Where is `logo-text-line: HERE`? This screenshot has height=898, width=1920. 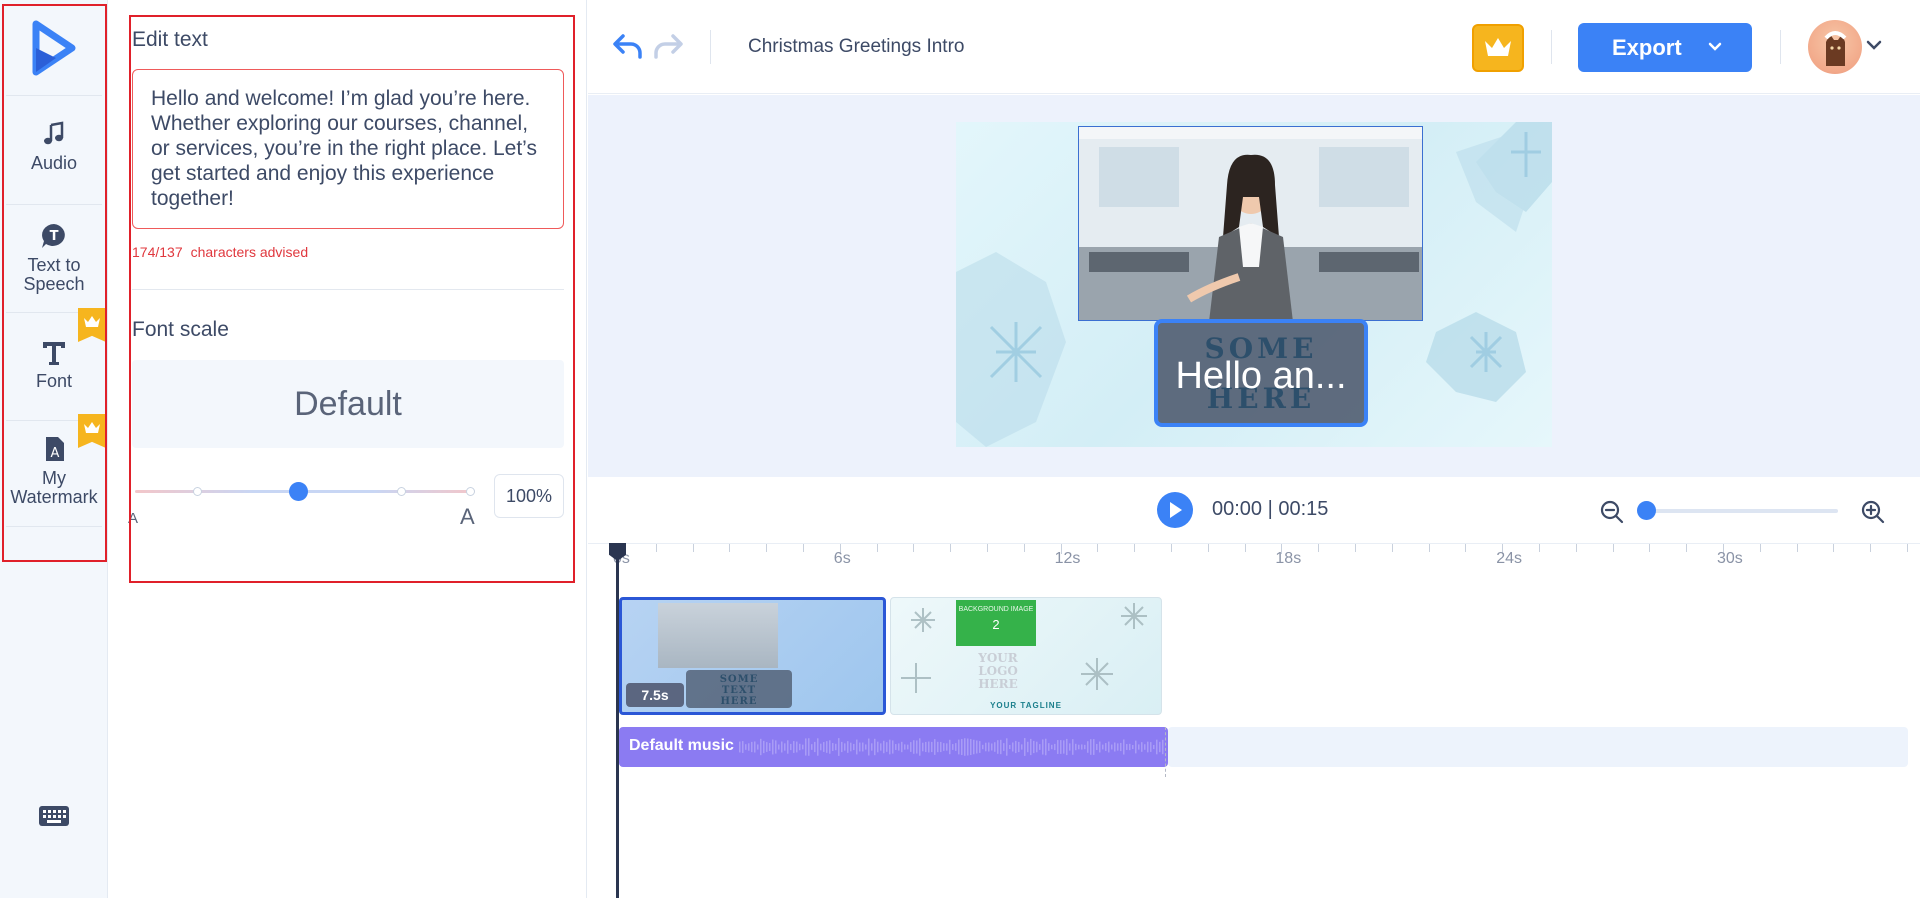
logo-text-line: HERE is located at coordinates (998, 684).